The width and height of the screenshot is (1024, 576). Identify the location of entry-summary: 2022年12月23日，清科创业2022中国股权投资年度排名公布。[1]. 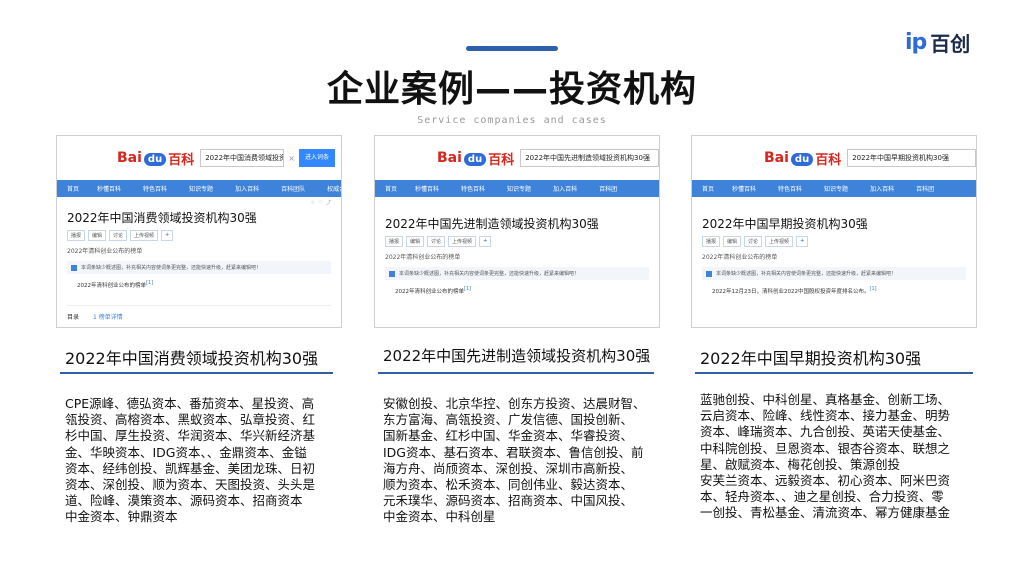
(794, 290).